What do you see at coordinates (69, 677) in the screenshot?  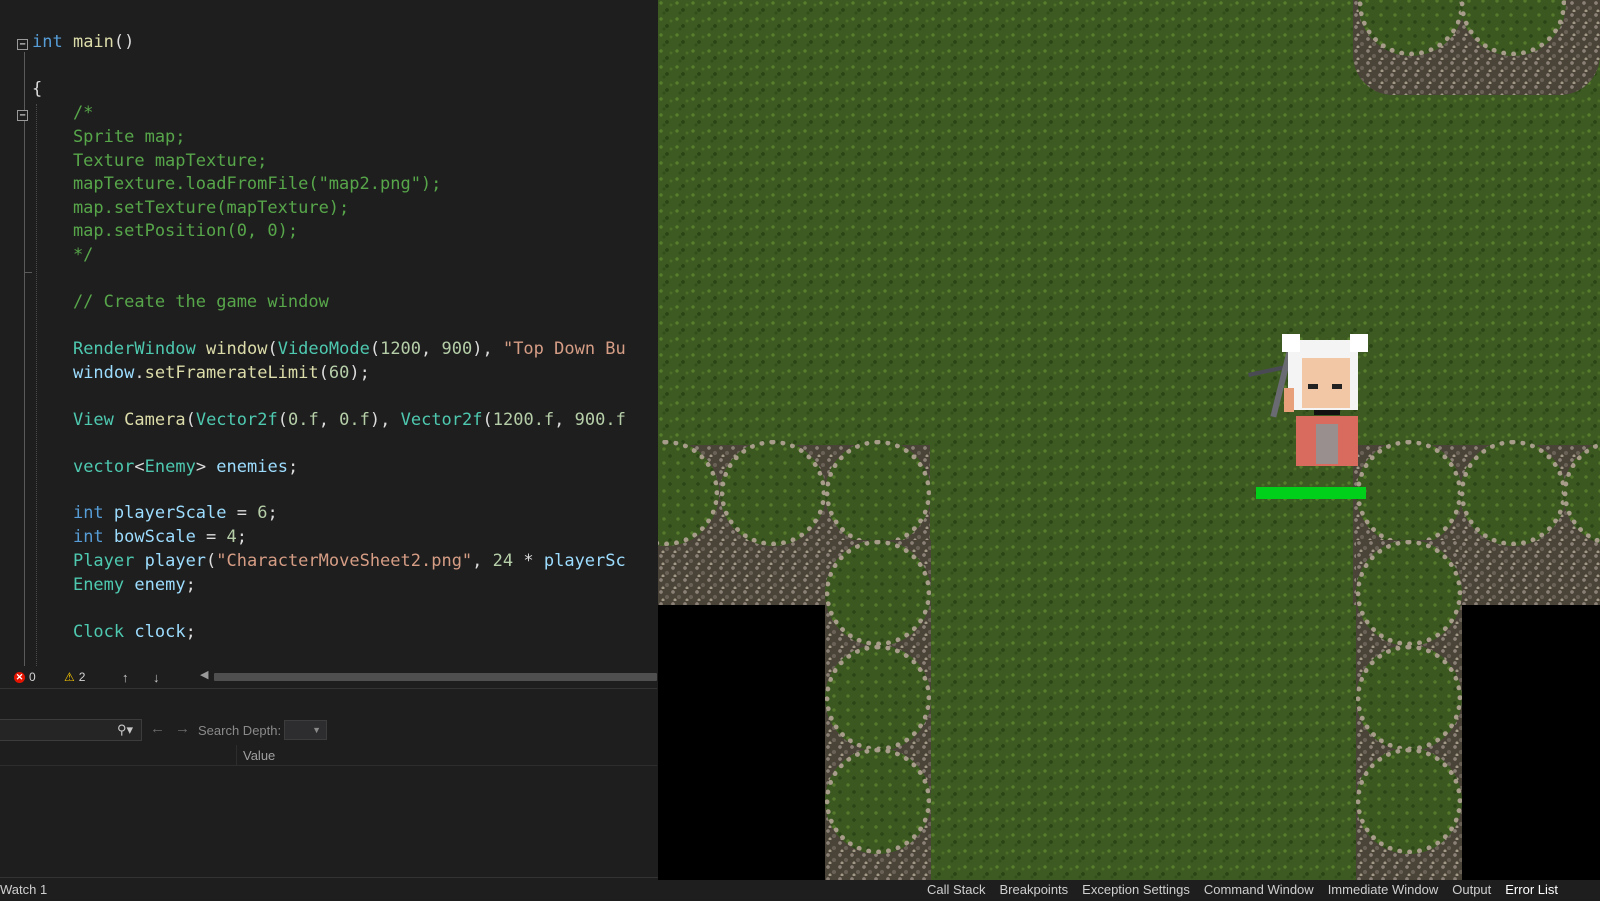 I see `warning-icon: ⚠` at bounding box center [69, 677].